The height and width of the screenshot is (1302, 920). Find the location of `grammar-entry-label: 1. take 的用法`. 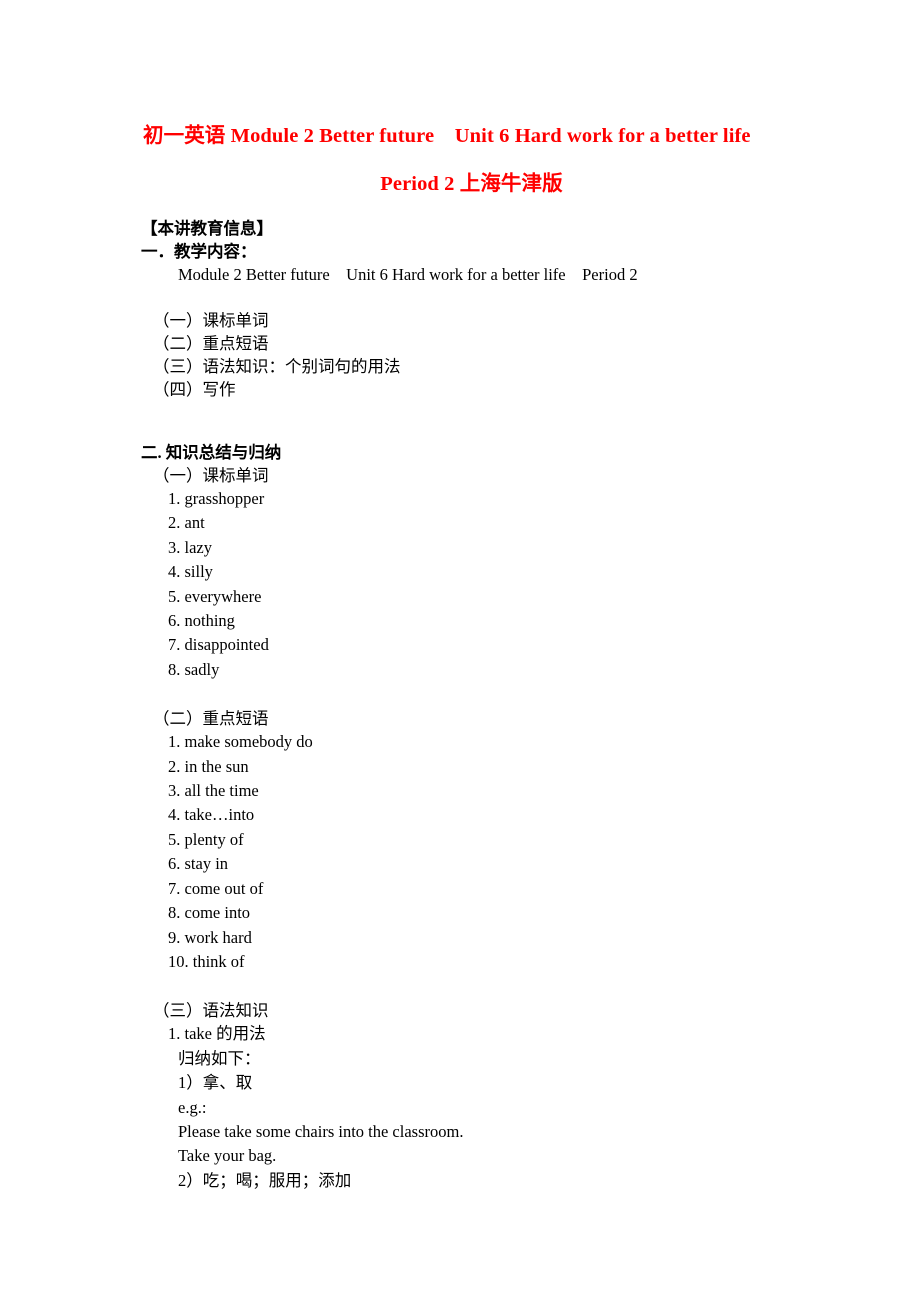

grammar-entry-label: 1. take 的用法 is located at coordinates (217, 1034).